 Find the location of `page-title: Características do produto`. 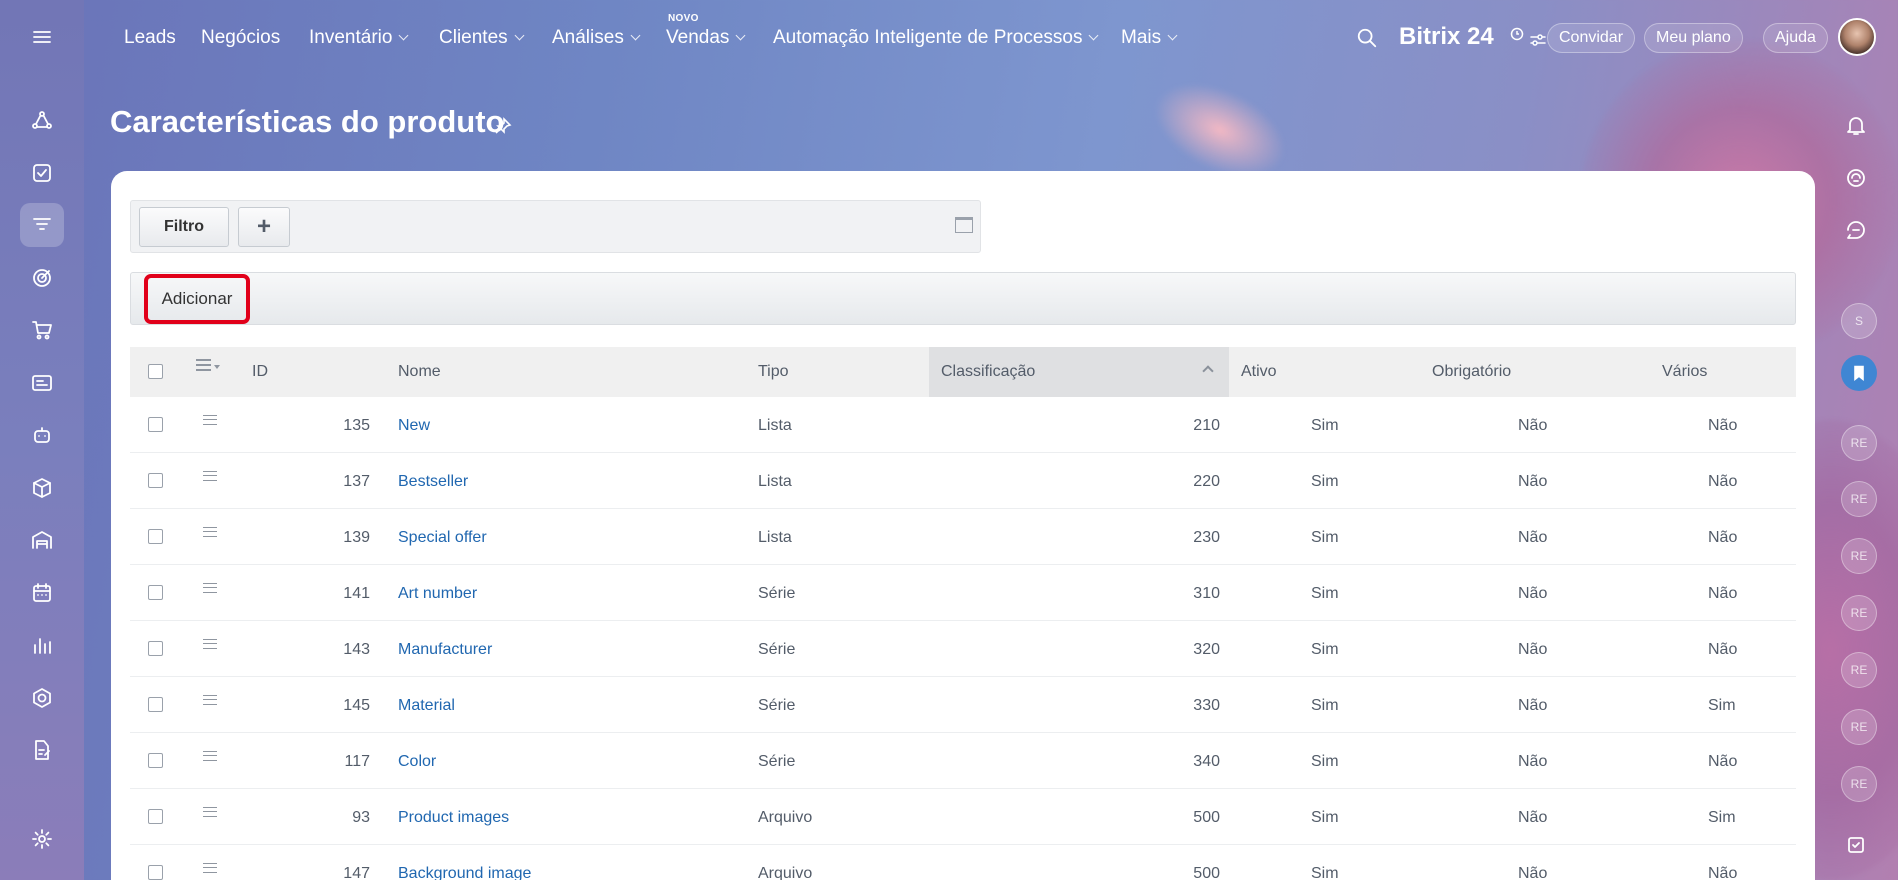

page-title: Características do produto is located at coordinates (307, 121).